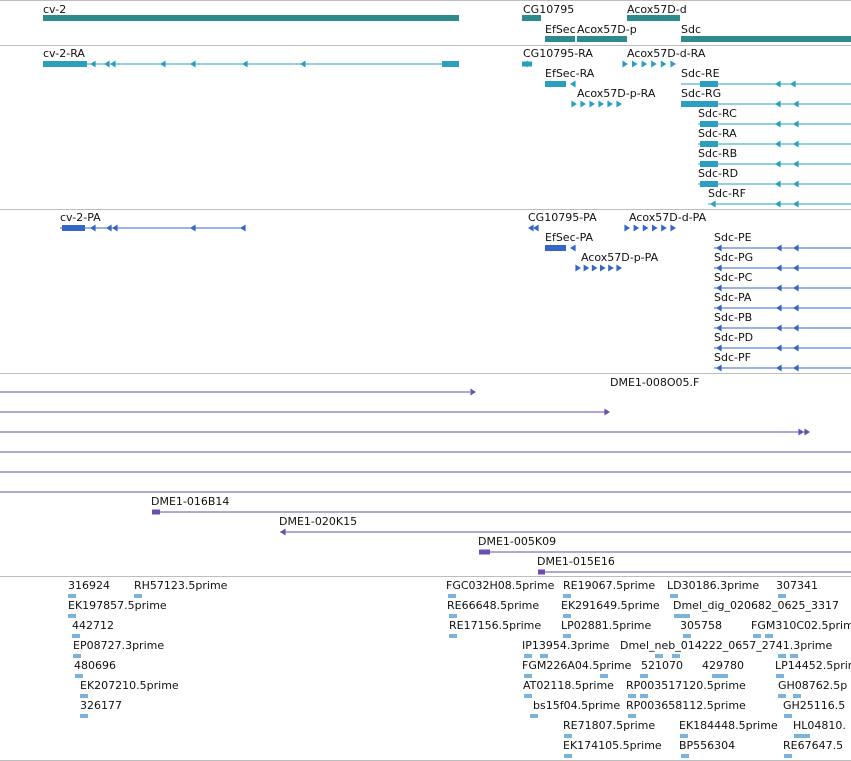 Image resolution: width=851 pixels, height=761 pixels. I want to click on gene-label: CG10795, so click(548, 9).